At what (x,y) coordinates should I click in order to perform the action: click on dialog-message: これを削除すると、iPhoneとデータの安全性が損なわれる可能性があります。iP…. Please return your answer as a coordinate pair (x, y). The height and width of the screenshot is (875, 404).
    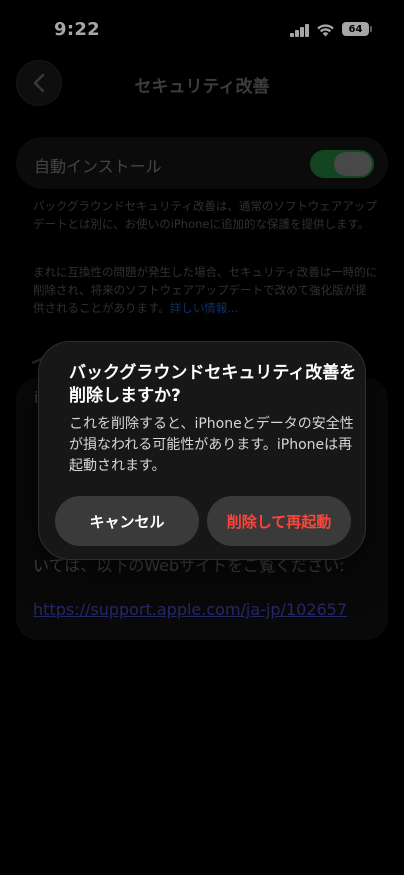
    Looking at the image, I should click on (211, 445).